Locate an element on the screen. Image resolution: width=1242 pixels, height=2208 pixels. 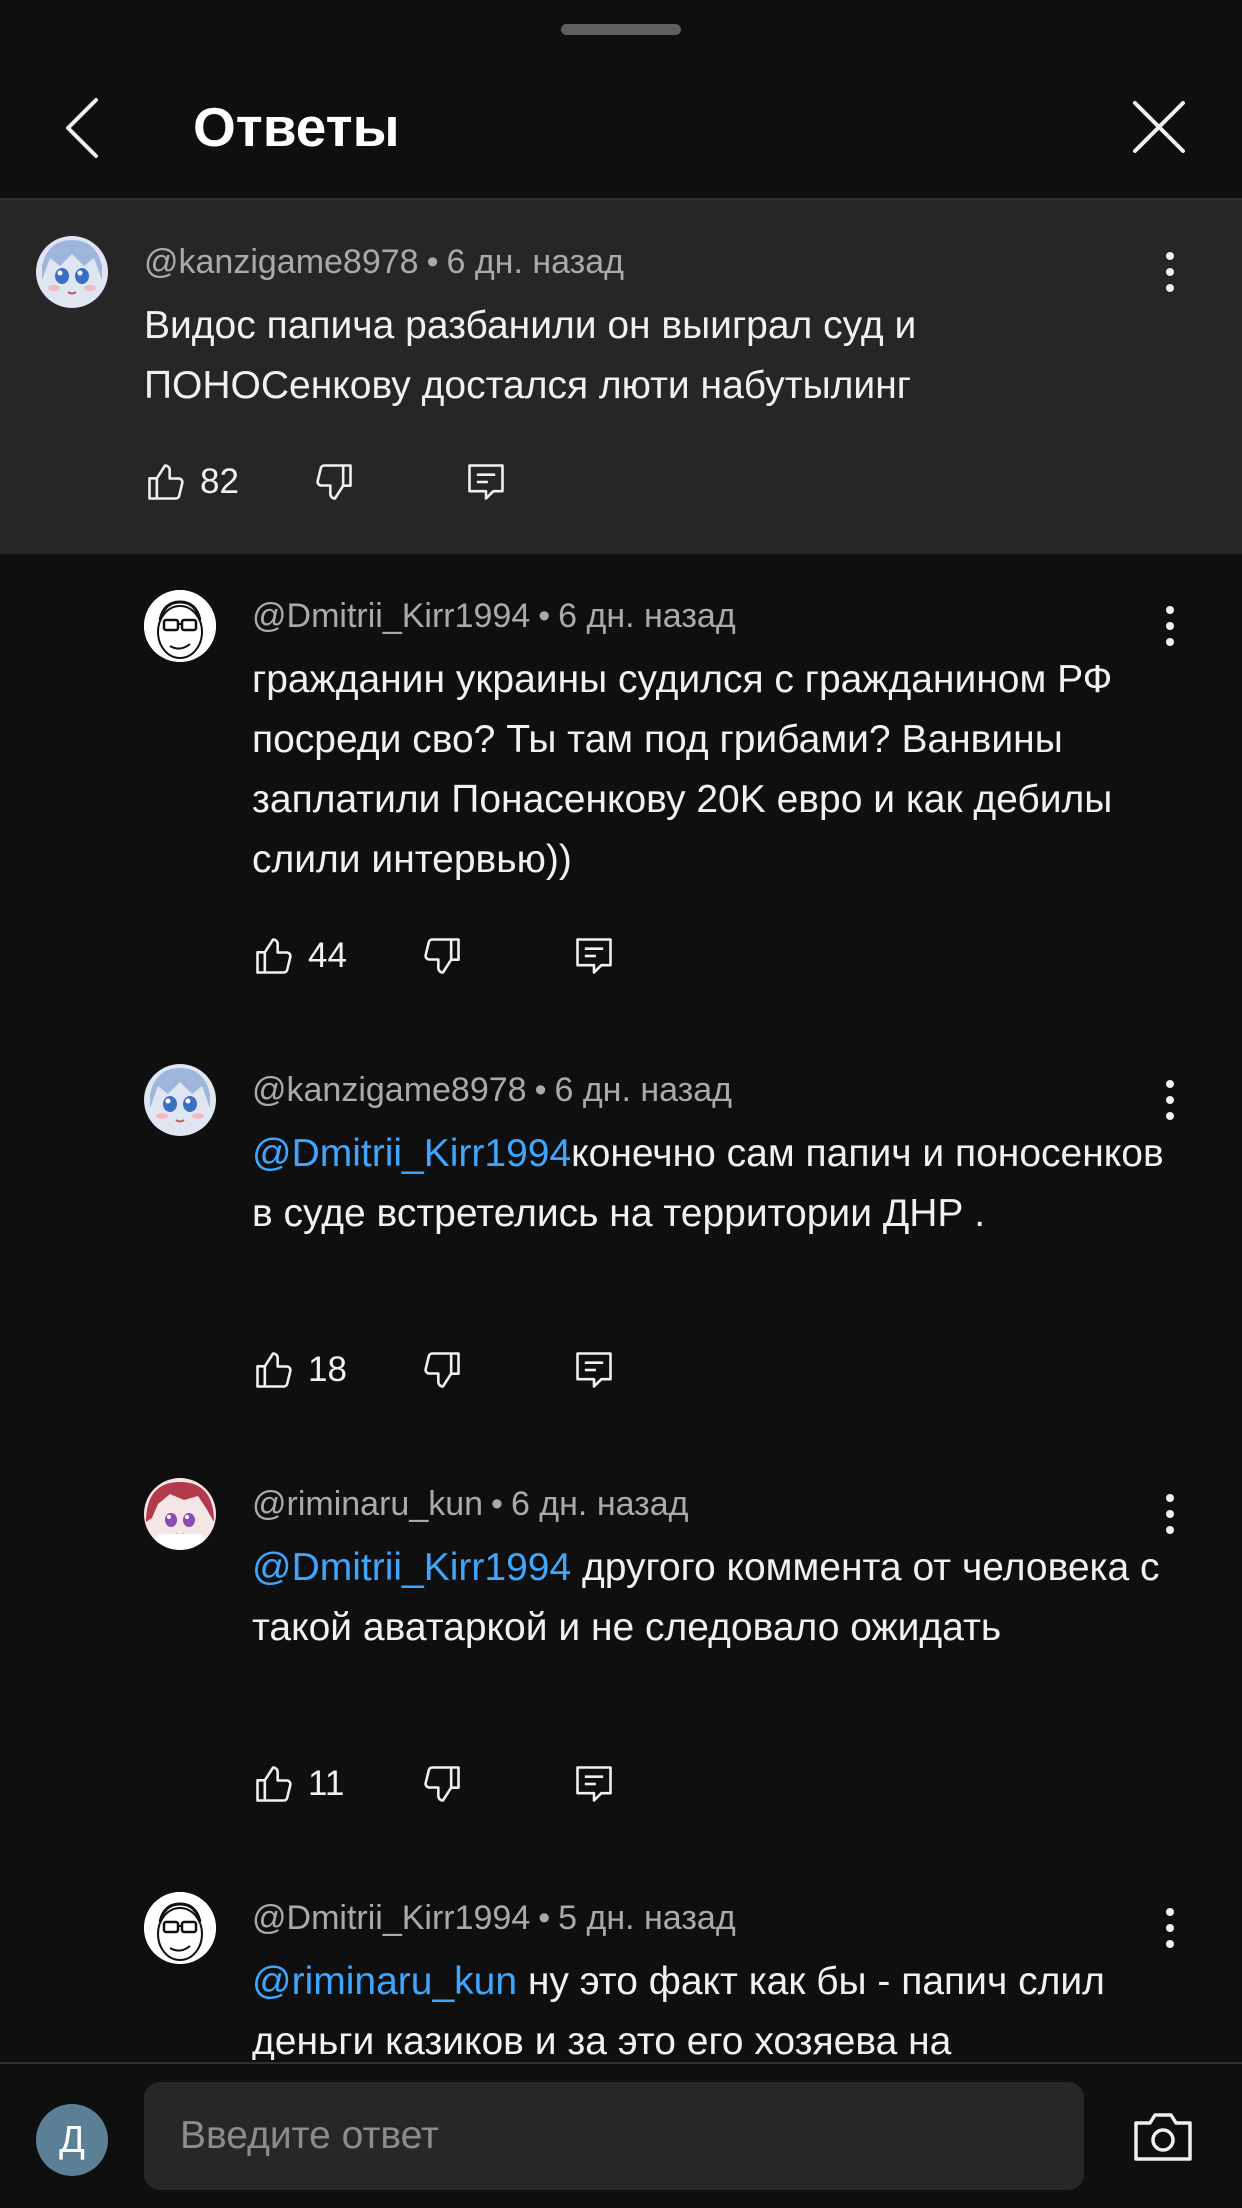
comment-meta: @riminaru_kun • 6 дн. назад is located at coordinates (470, 1504).